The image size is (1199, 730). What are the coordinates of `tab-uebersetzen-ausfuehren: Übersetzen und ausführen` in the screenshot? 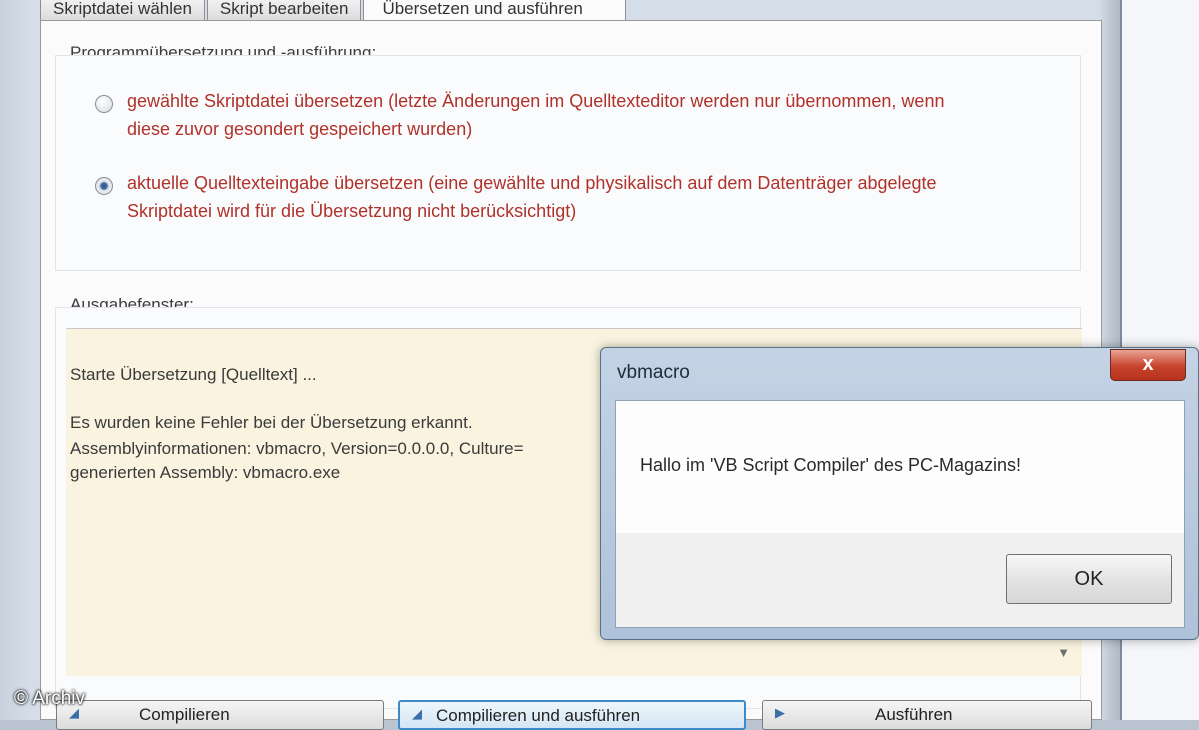 It's located at (495, 11).